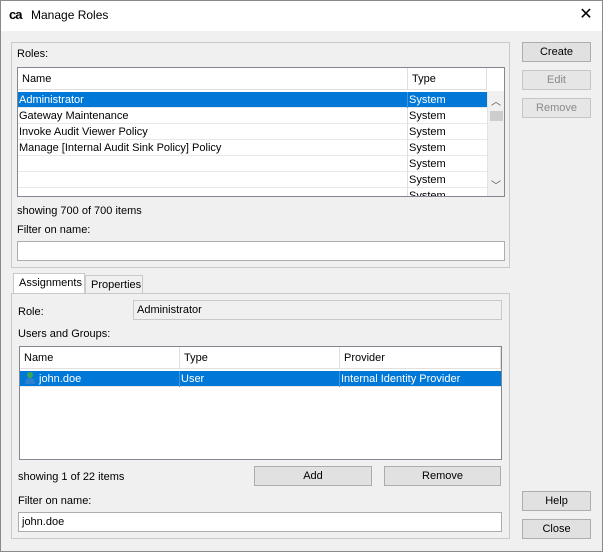 Image resolution: width=603 pixels, height=552 pixels. I want to click on role-value-field: Administrator, so click(317, 310).